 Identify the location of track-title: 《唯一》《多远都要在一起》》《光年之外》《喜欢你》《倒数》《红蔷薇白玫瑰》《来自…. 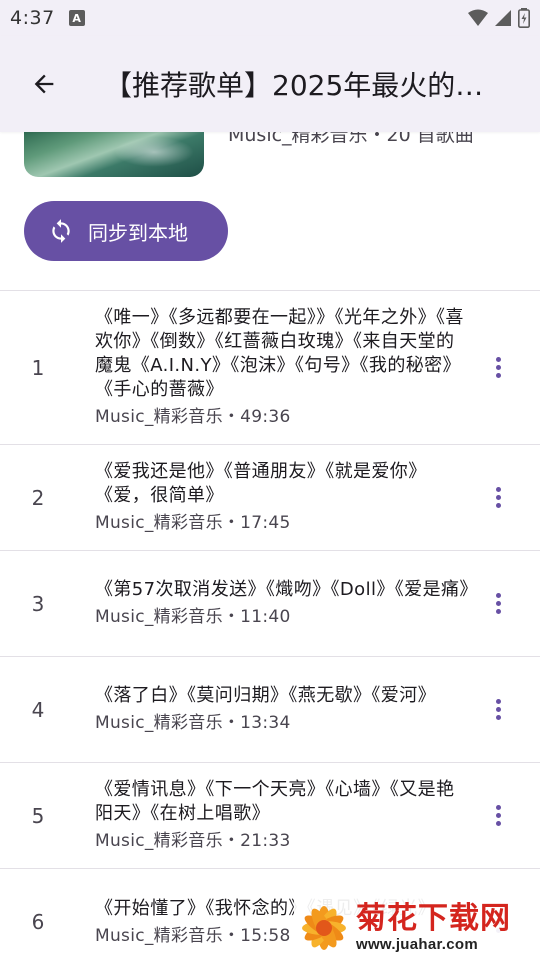
(279, 353).